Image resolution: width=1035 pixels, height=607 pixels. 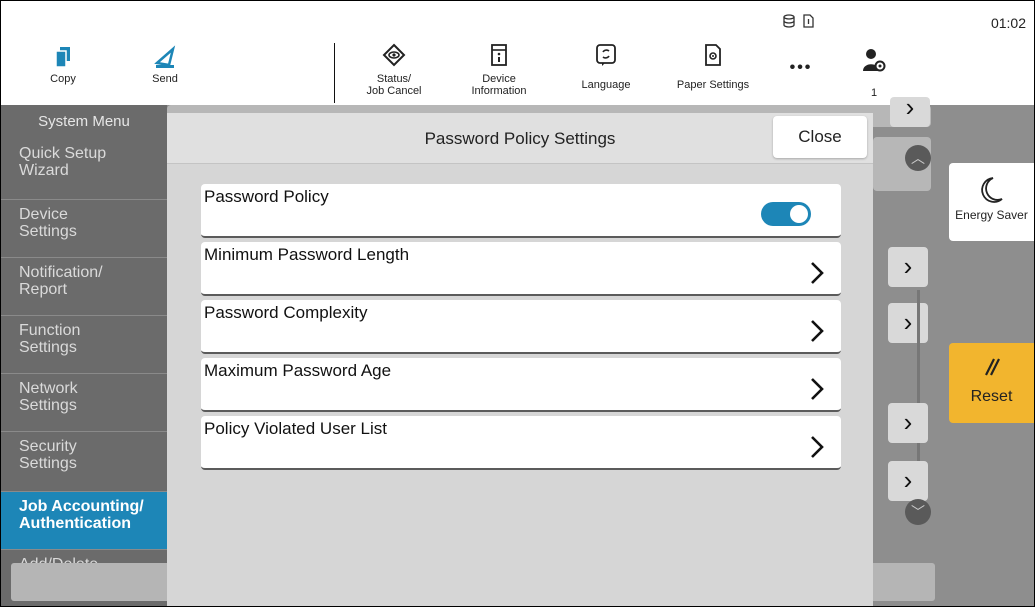 I want to click on row-label: Policy Violated User List, so click(x=295, y=428).